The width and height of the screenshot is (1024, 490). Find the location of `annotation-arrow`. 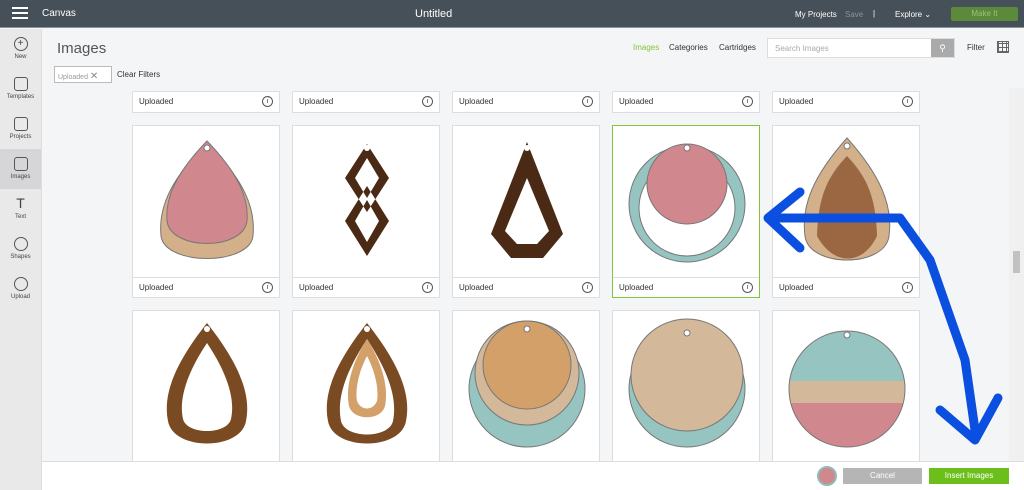

annotation-arrow is located at coordinates (883, 316).